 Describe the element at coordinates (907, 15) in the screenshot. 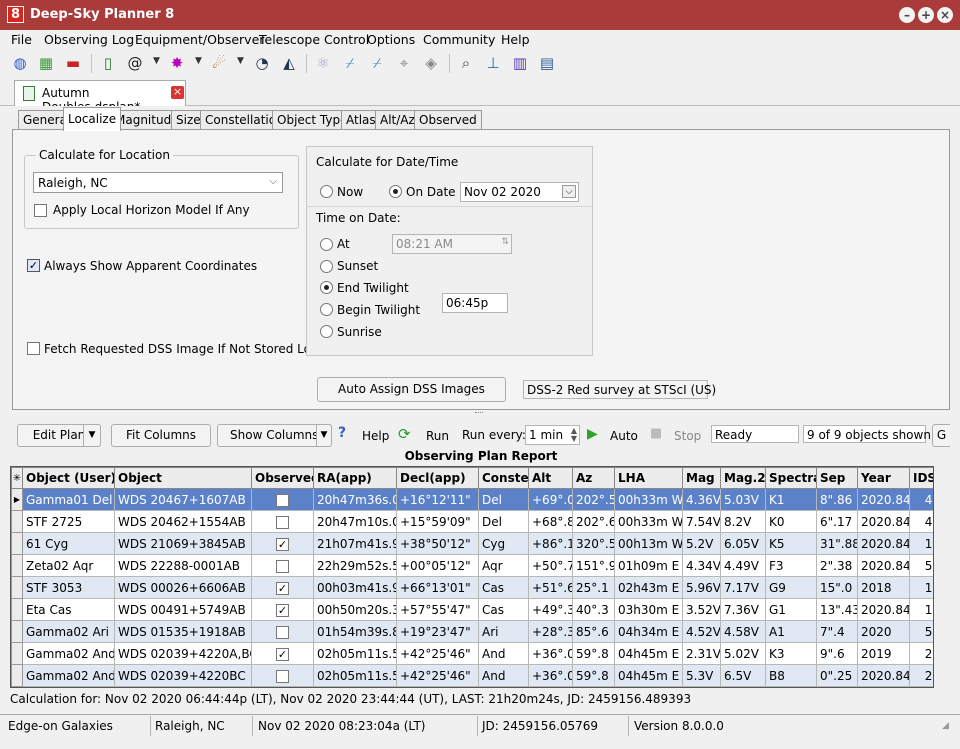

I see `minimize-button: –` at that location.